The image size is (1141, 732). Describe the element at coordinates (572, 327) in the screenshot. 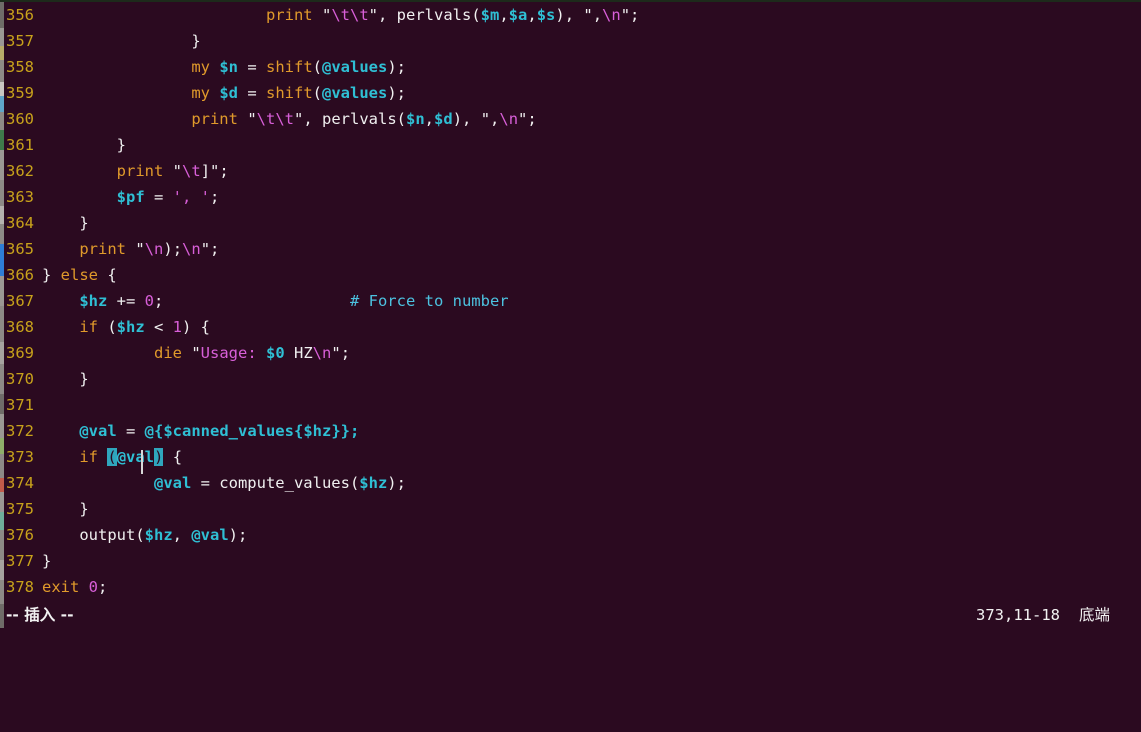

I see `code-line: 368 if ($hz < 1) {` at that location.